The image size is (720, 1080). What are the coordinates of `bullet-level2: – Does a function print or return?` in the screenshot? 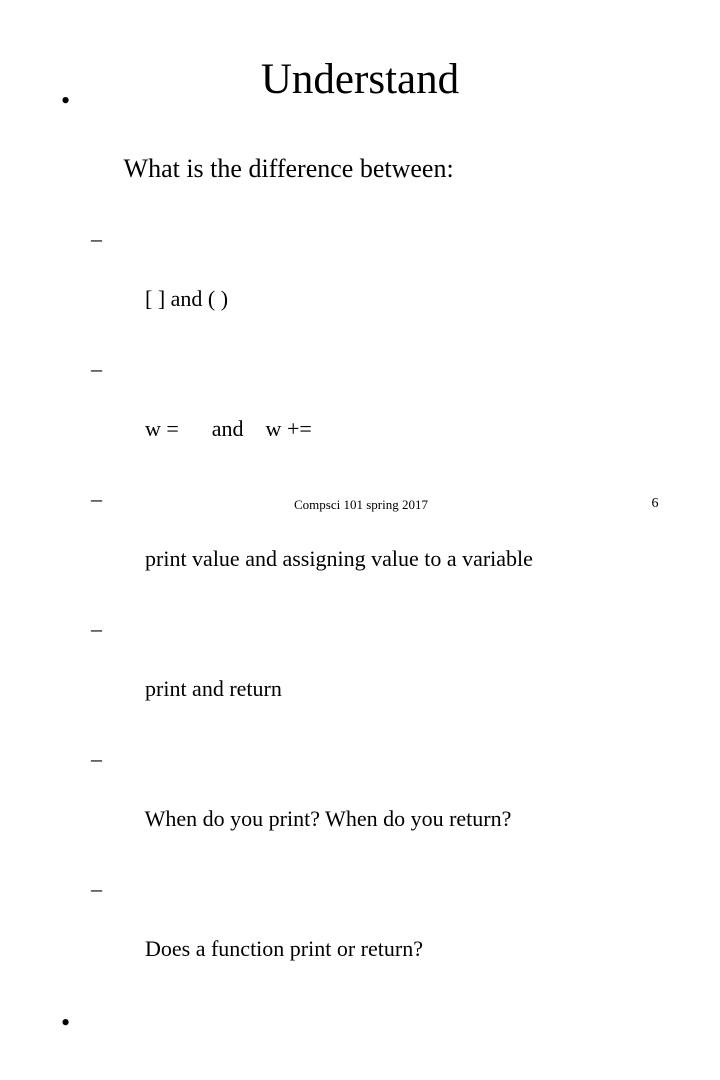 It's located at (360, 934).